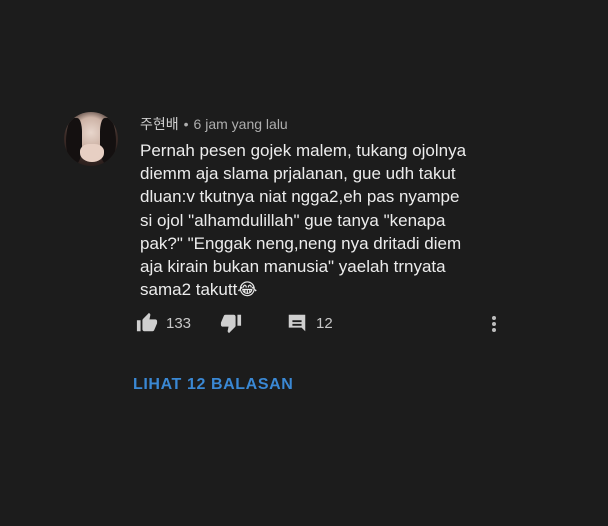 Image resolution: width=608 pixels, height=526 pixels. I want to click on more-vert-icon, so click(494, 324).